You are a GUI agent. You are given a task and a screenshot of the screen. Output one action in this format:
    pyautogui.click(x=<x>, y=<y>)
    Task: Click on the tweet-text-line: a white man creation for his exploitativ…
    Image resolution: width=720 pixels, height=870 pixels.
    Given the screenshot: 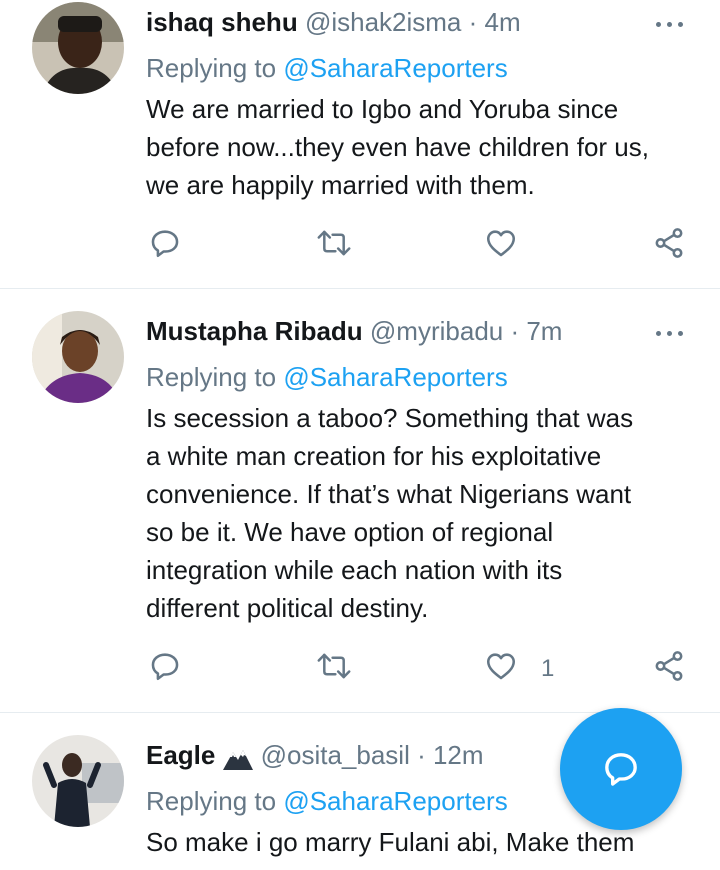 What is the action you would take?
    pyautogui.click(x=374, y=456)
    